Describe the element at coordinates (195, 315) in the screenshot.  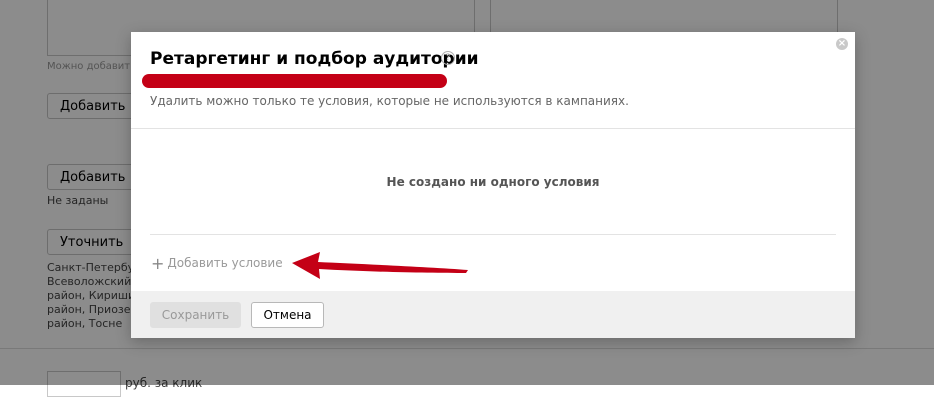
I see `save-button: Сохранить` at that location.